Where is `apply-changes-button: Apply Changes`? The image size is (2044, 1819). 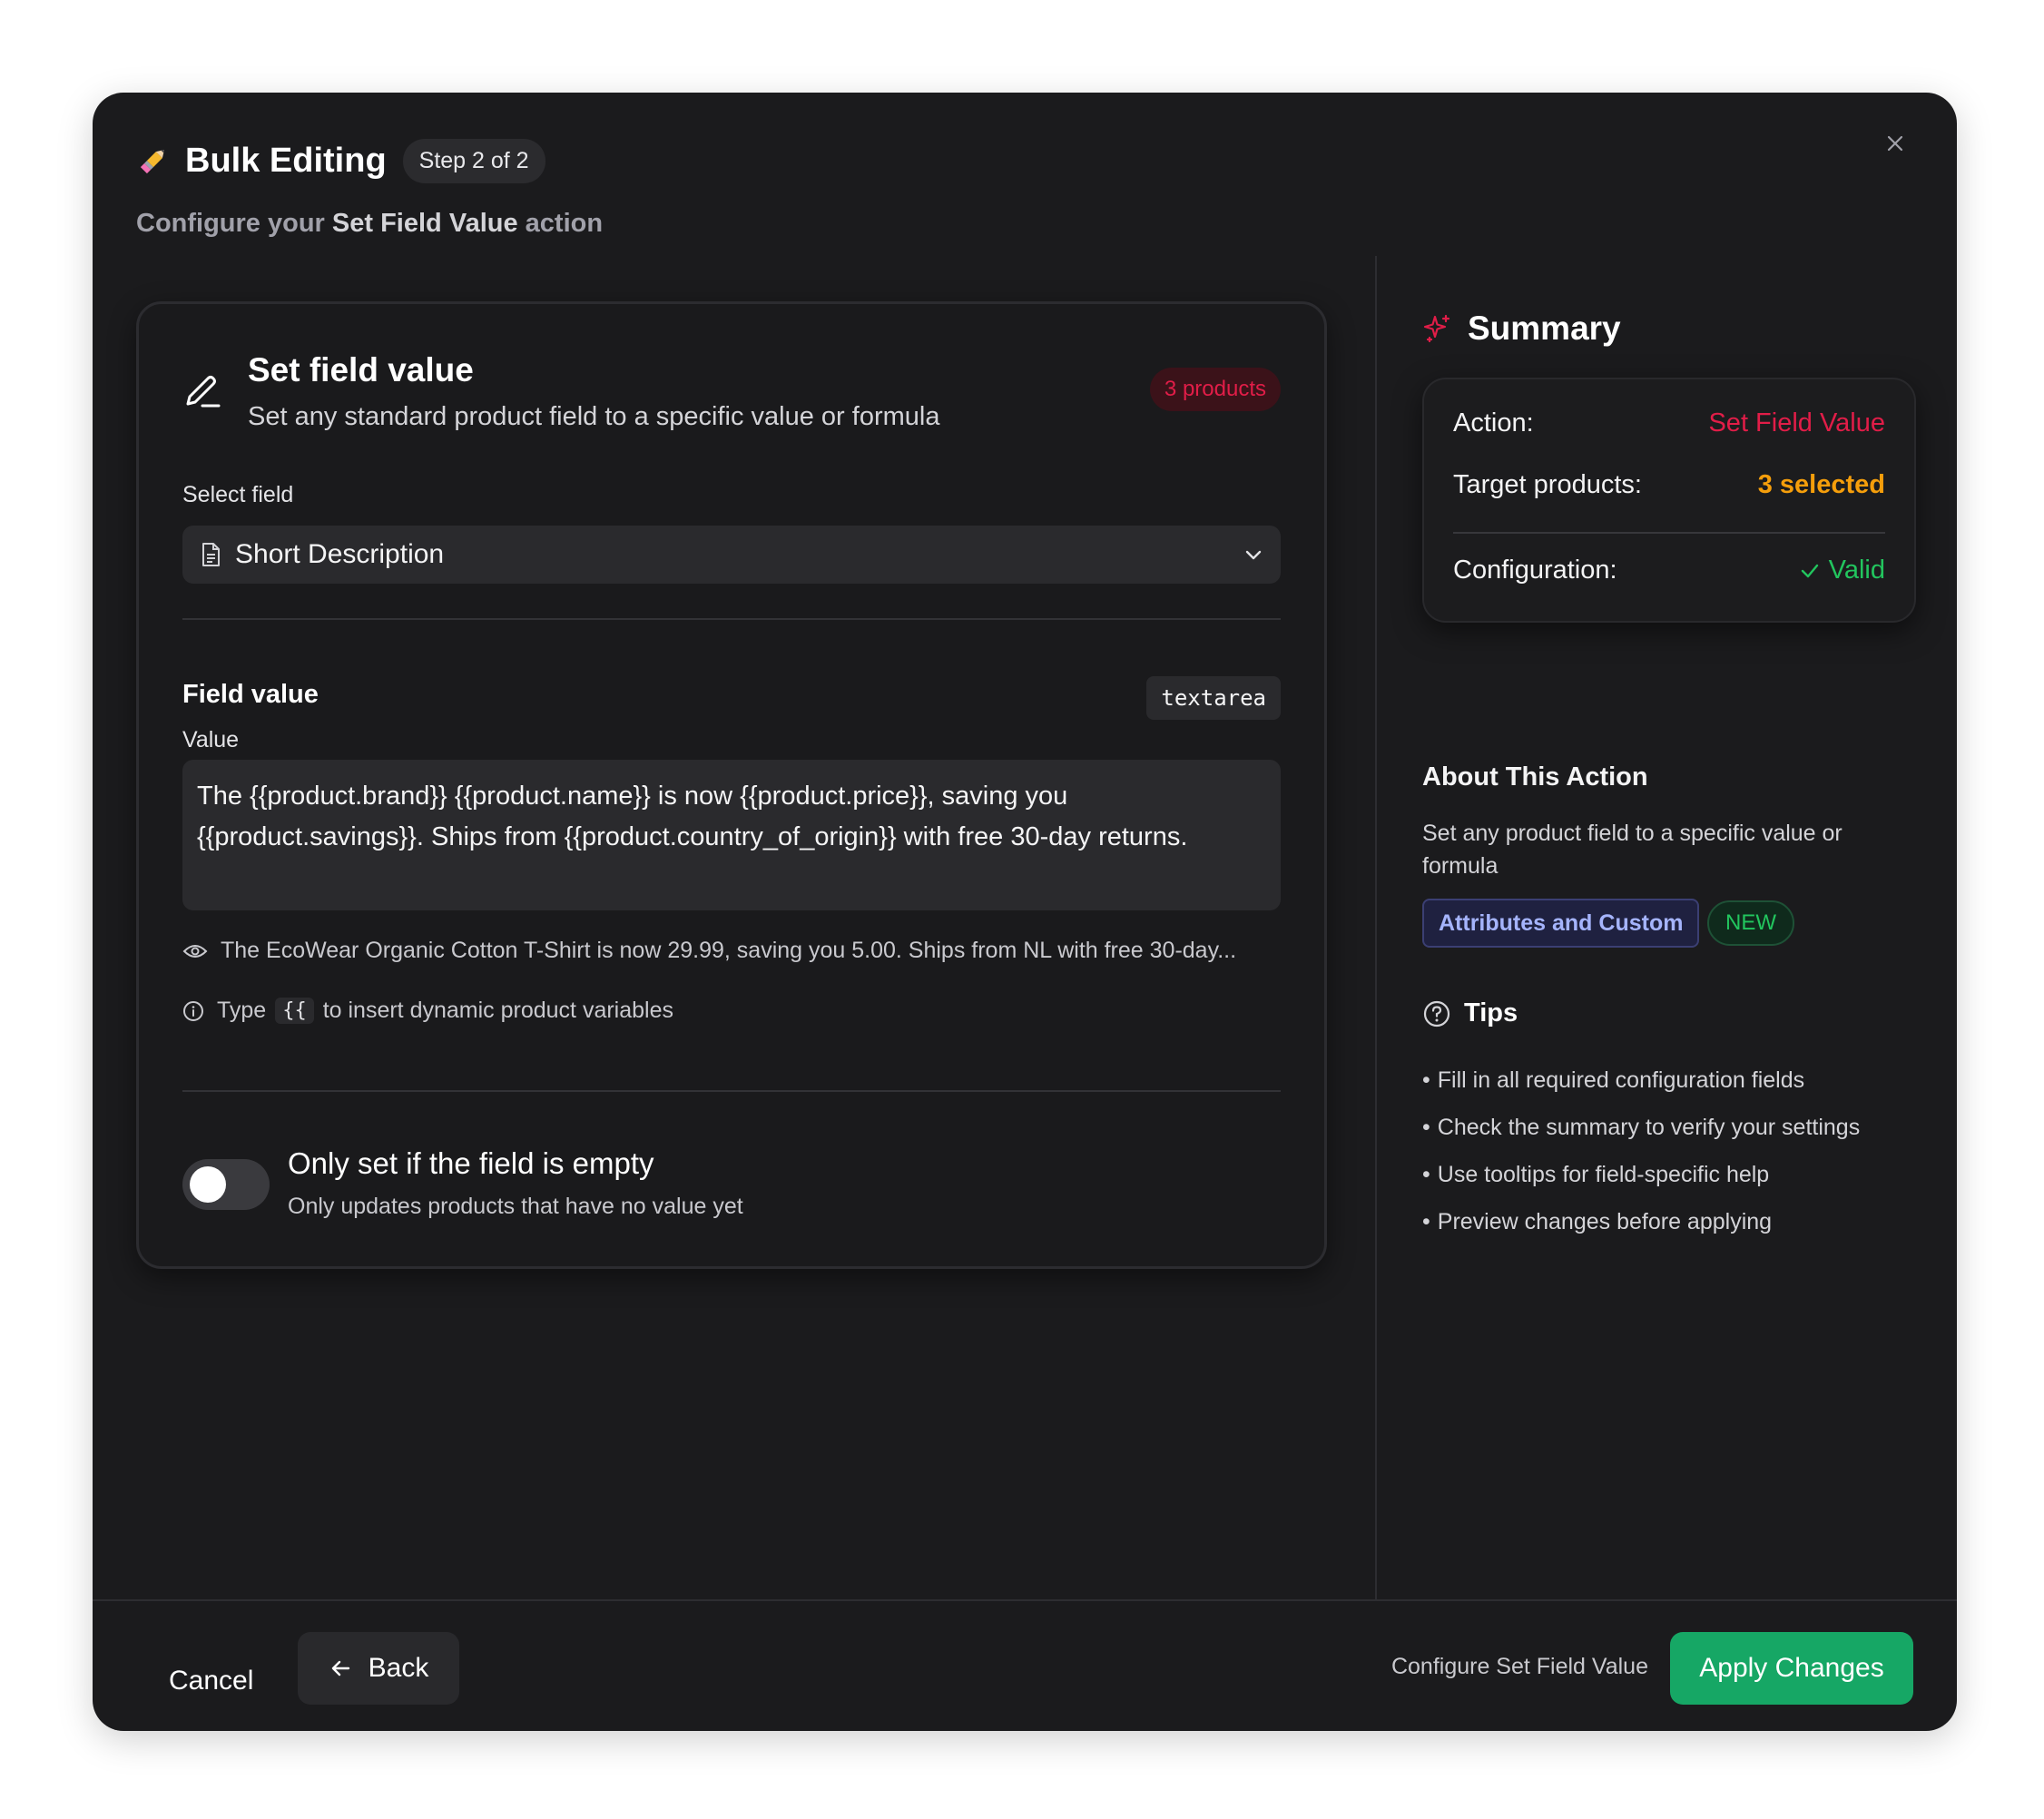
apply-changes-button: Apply Changes is located at coordinates (1791, 1668).